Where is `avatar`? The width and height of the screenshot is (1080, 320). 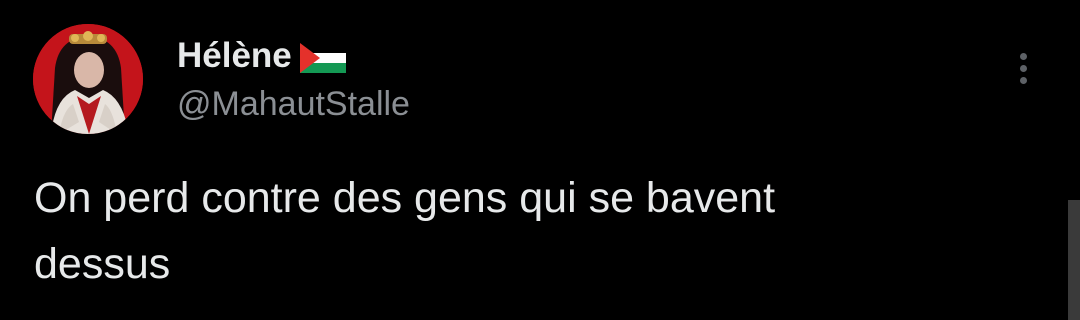
avatar is located at coordinates (88, 79).